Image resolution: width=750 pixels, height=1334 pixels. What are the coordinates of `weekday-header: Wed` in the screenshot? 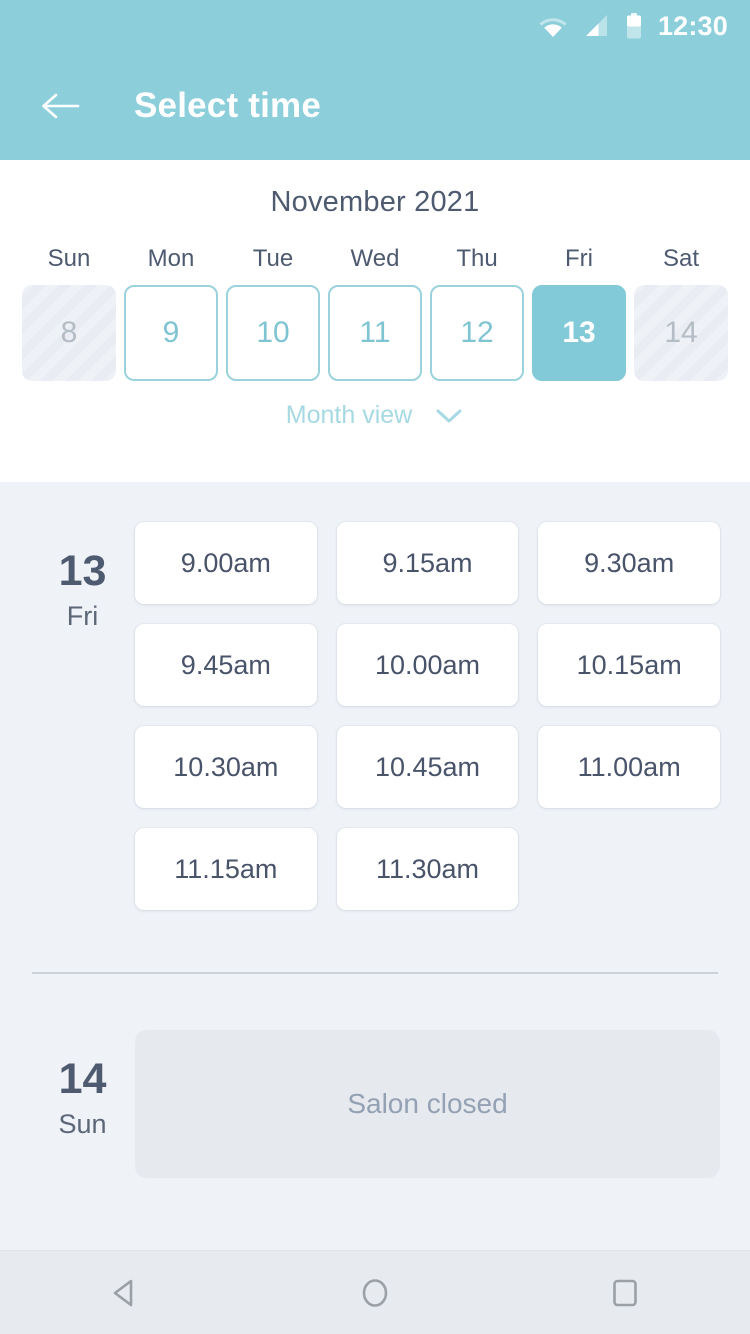 It's located at (375, 258).